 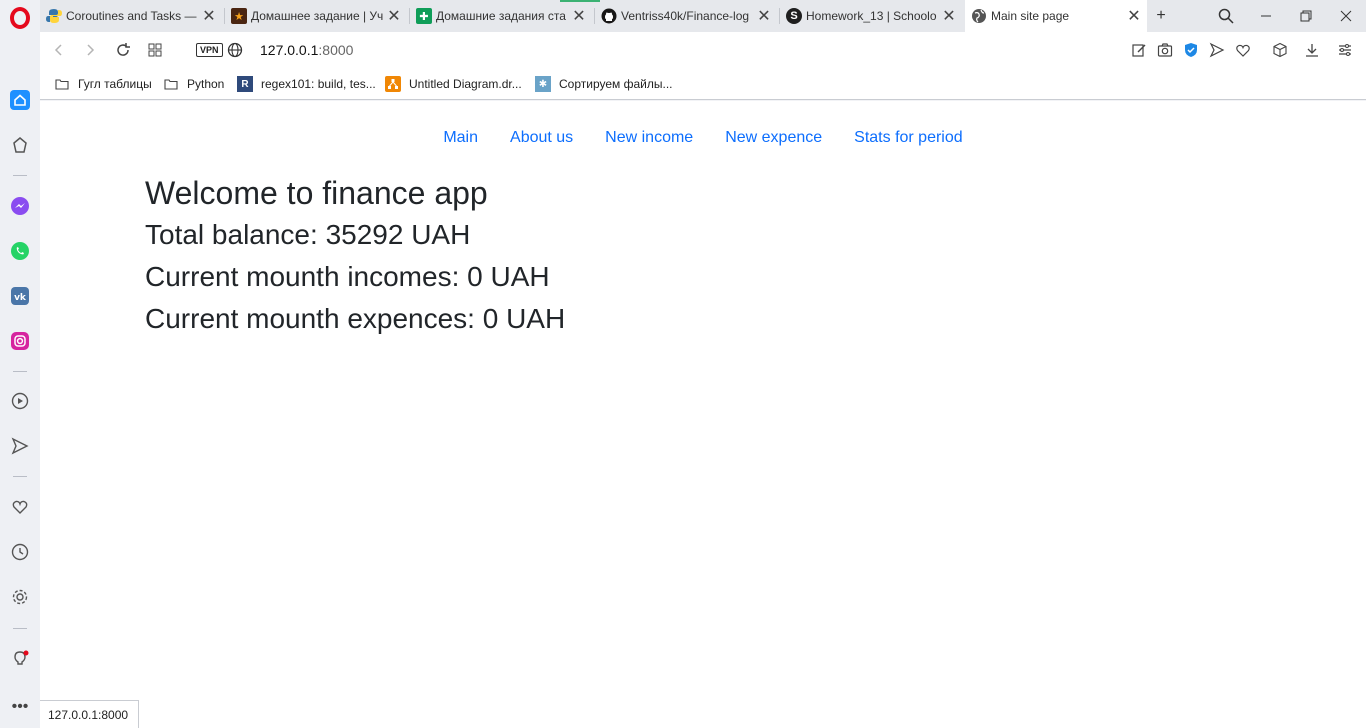 What do you see at coordinates (773, 138) in the screenshot?
I see `nav-link-new-expence: New expence` at bounding box center [773, 138].